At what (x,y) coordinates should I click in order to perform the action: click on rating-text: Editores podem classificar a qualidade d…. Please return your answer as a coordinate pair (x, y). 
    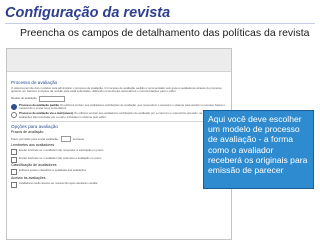
    Looking at the image, I should click on (53, 170).